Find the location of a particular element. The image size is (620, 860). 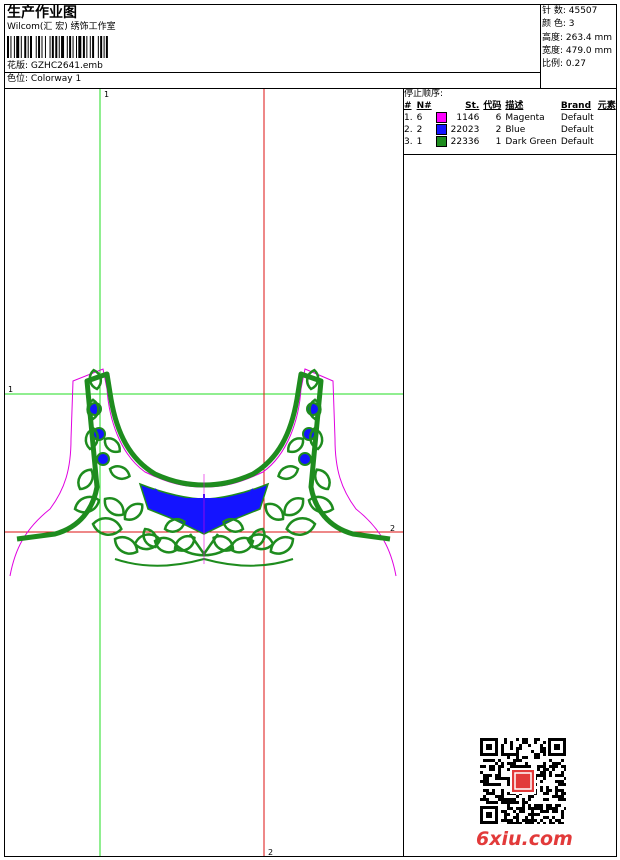

col-header-element: 元素 is located at coordinates (606, 106).